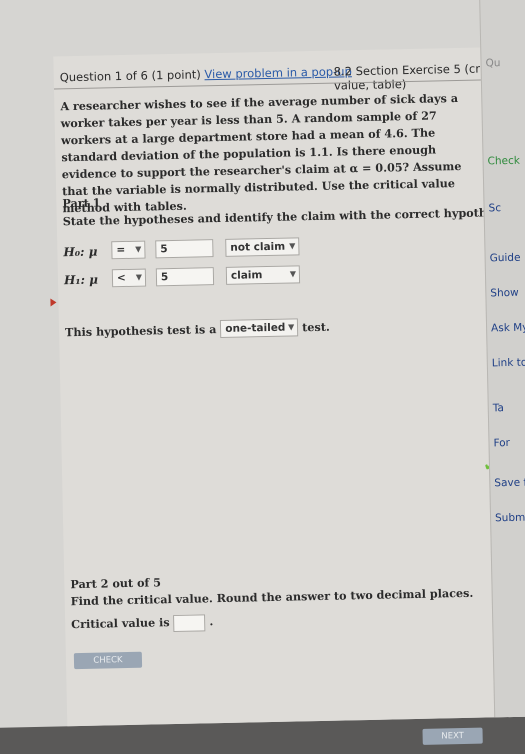 The height and width of the screenshot is (754, 525). Describe the element at coordinates (494, 208) in the screenshot. I see `sidebar-item-score: Sc` at that location.